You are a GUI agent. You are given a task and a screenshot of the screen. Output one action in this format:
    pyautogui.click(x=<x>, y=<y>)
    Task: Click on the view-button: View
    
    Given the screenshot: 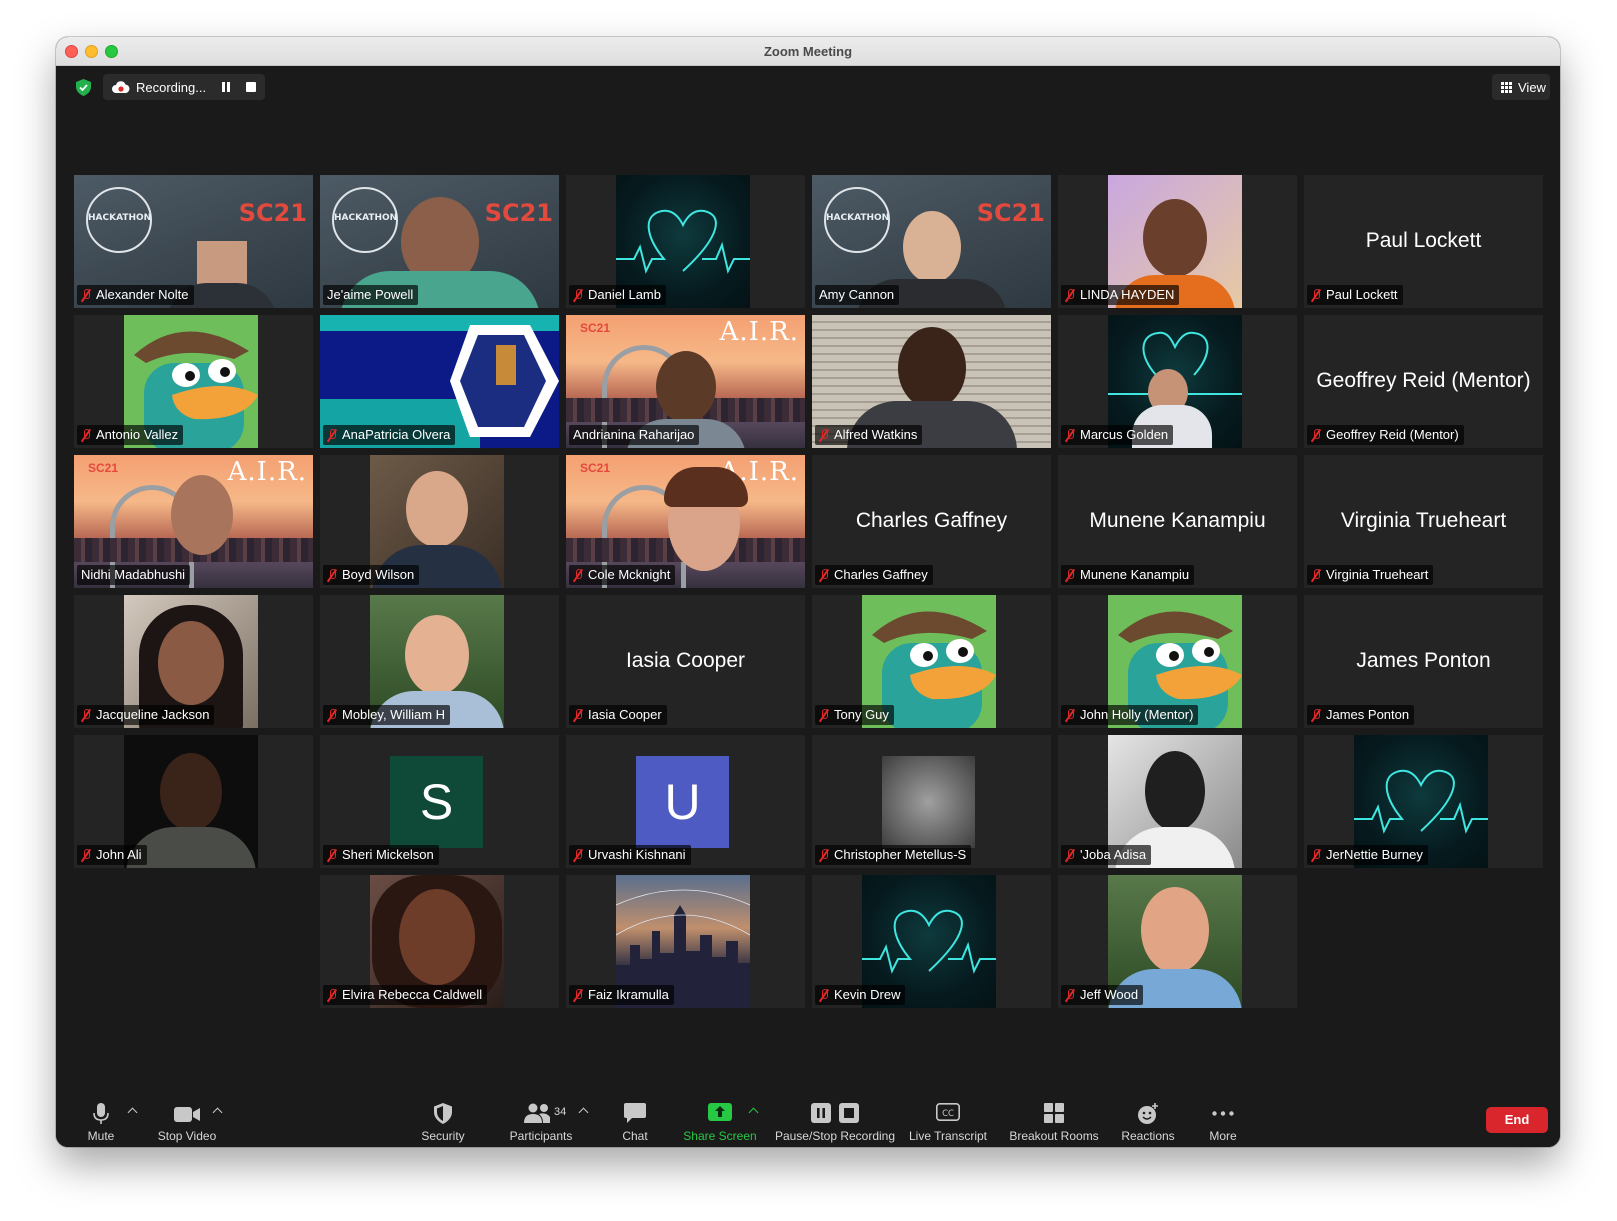 What is the action you would take?
    pyautogui.click(x=1521, y=87)
    